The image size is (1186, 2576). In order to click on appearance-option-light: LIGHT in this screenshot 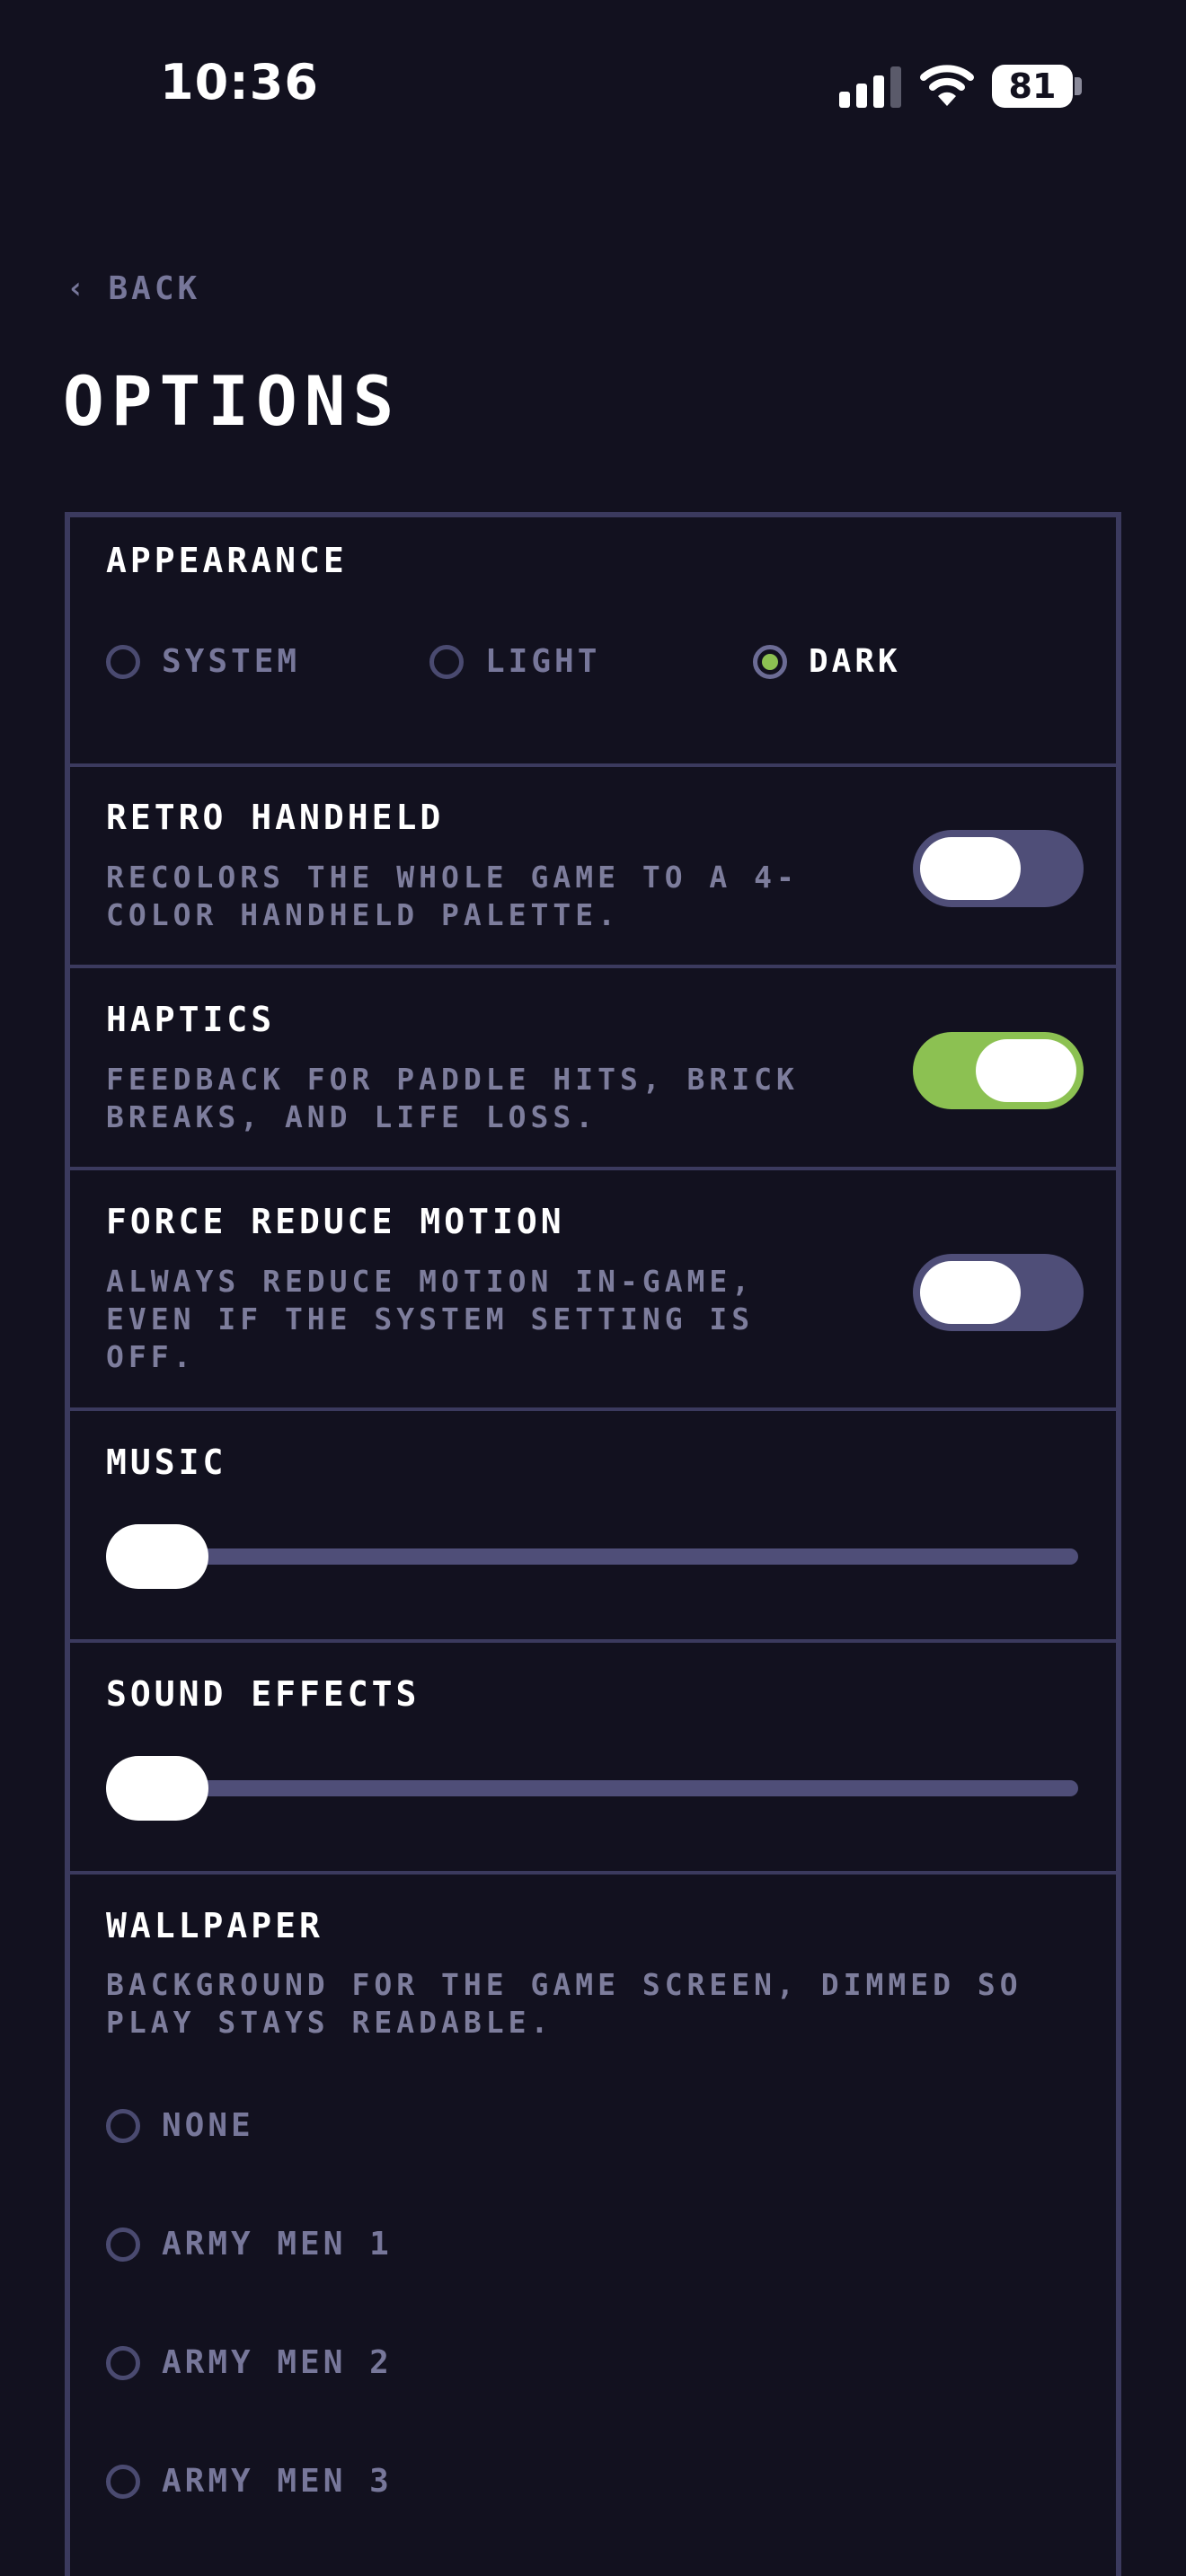, I will do `click(514, 661)`.